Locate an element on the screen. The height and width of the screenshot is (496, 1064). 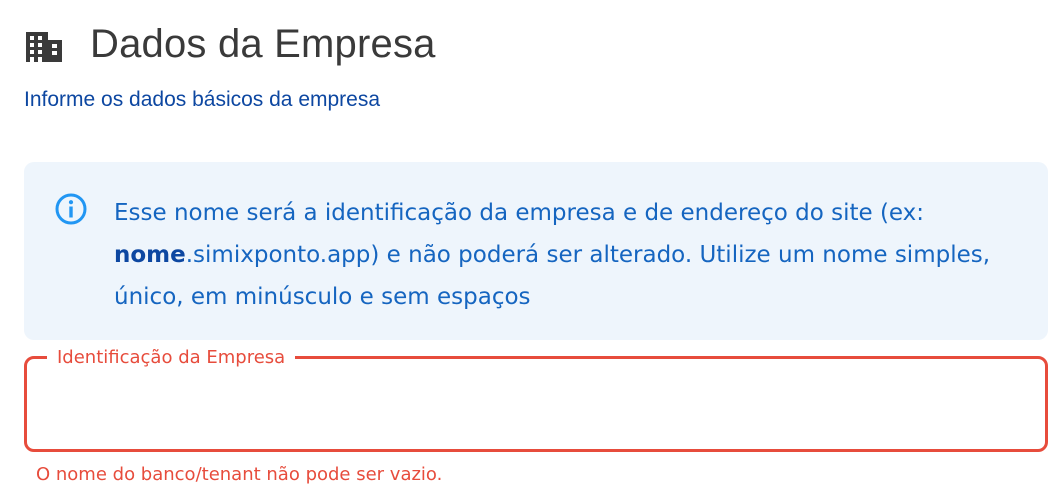
building-icon is located at coordinates (44, 47).